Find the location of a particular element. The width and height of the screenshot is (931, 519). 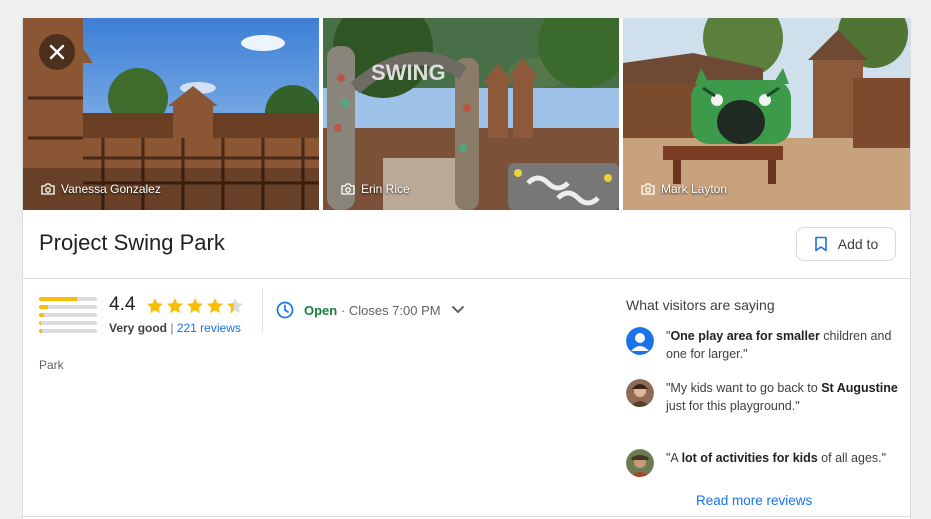

photo-credit-name: Erin Rice is located at coordinates (385, 189).